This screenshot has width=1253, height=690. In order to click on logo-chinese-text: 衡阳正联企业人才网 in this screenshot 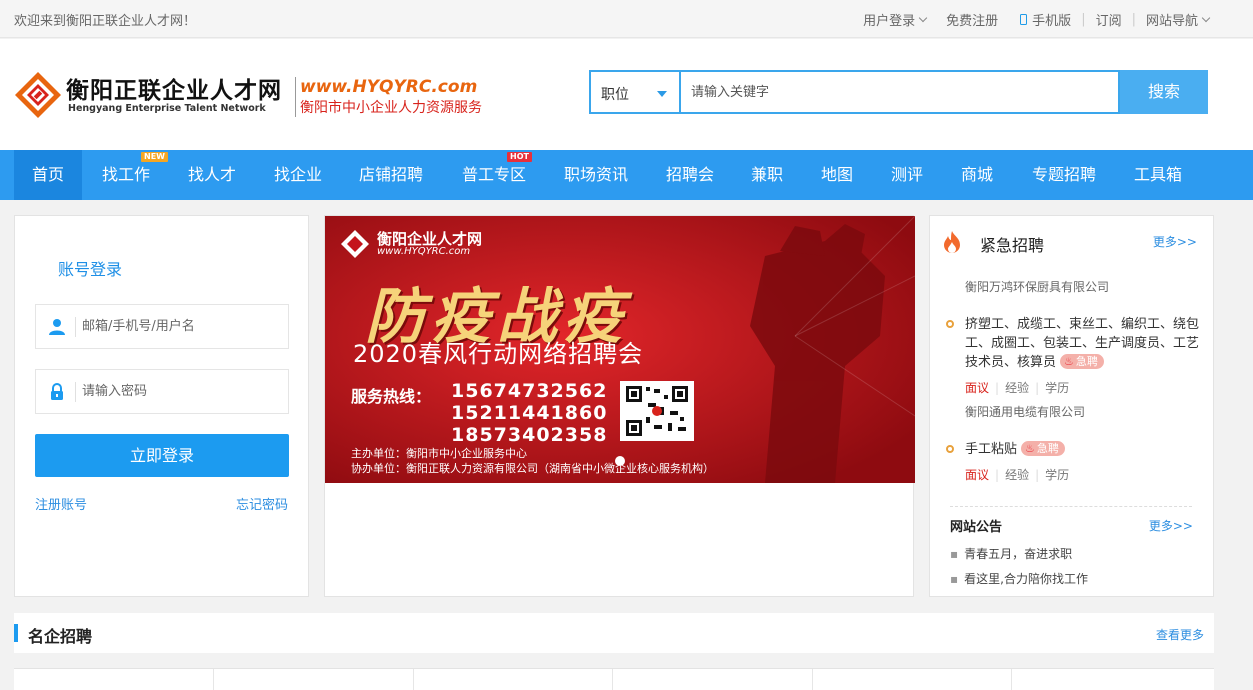, I will do `click(174, 91)`.